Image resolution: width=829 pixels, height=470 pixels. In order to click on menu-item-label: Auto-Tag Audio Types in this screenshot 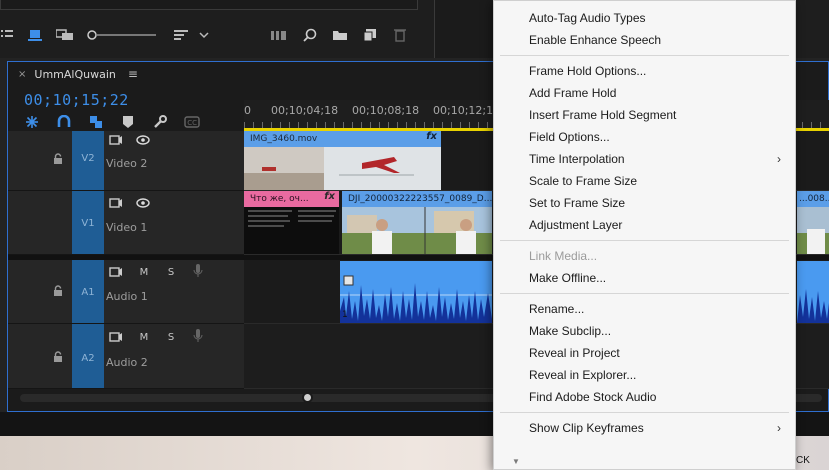, I will do `click(587, 18)`.